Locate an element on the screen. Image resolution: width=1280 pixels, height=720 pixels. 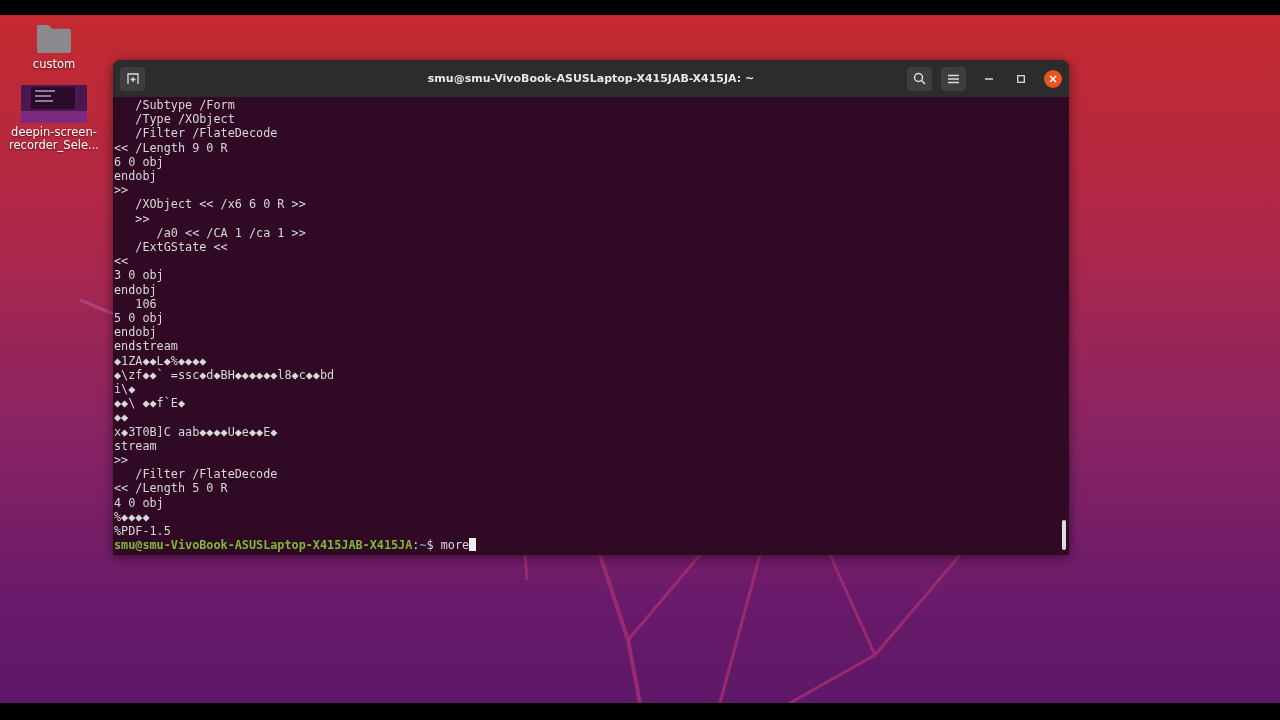
search-button is located at coordinates (919, 78).